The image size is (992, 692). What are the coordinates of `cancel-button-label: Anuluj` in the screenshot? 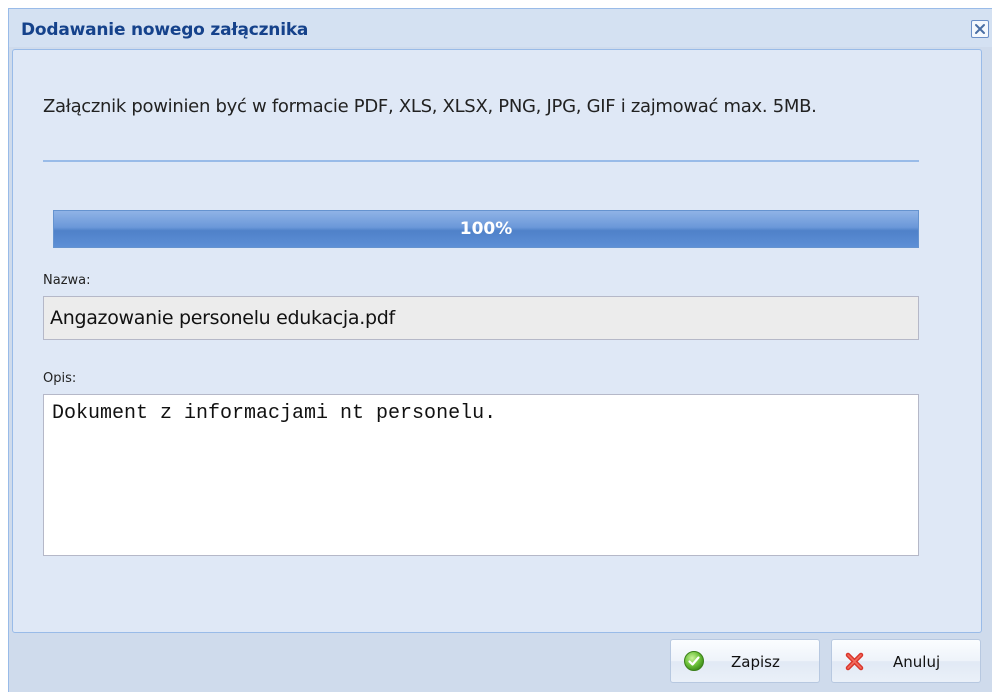 It's located at (917, 662).